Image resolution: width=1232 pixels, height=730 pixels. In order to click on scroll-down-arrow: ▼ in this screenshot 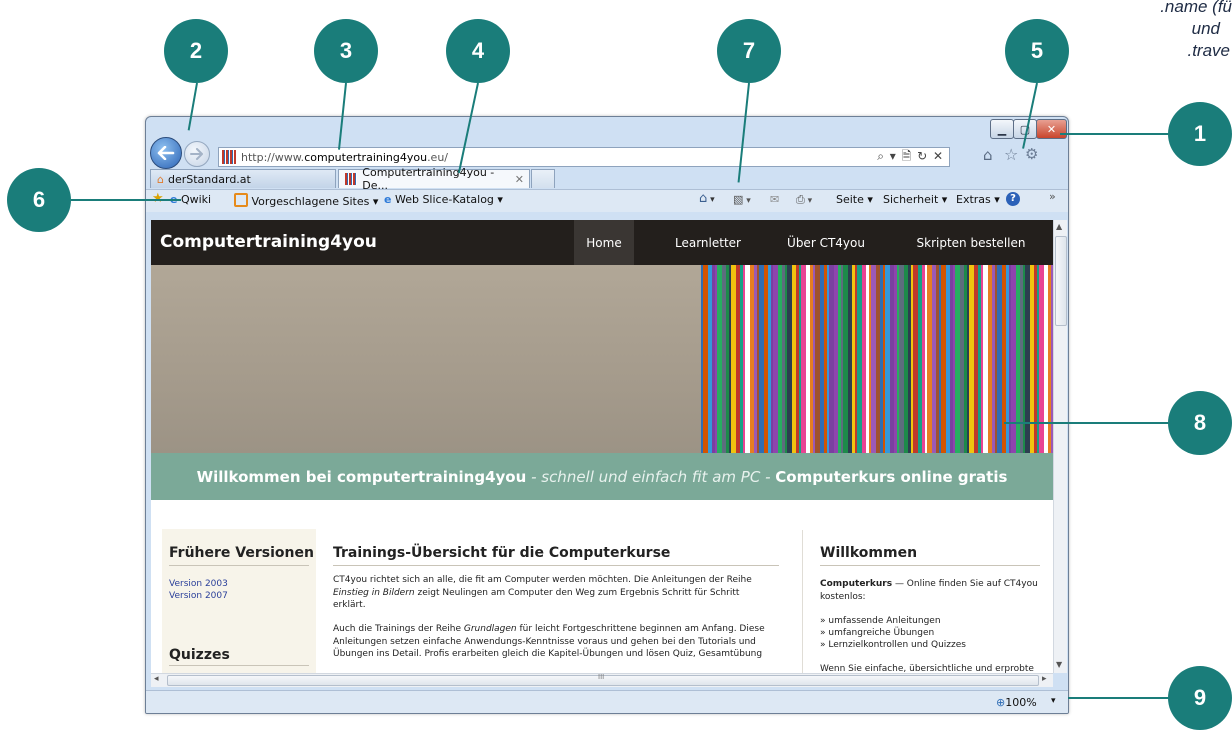, I will do `click(1059, 664)`.